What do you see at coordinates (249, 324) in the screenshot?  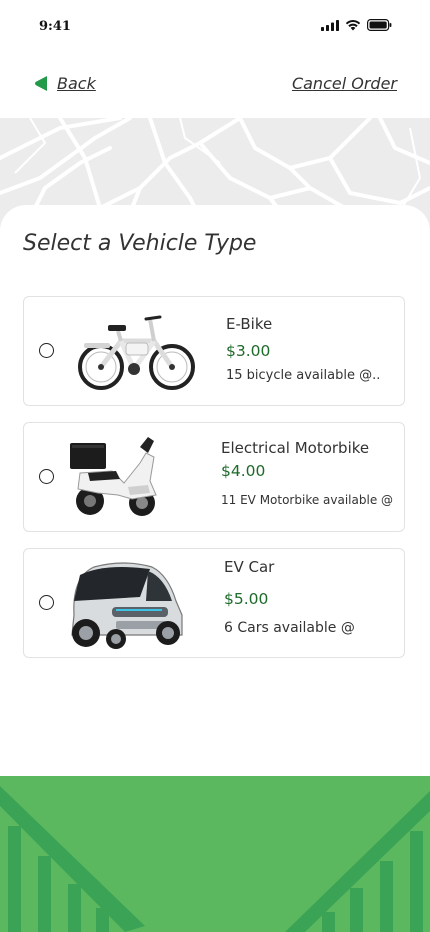 I see `vehicle-name: E-Bike` at bounding box center [249, 324].